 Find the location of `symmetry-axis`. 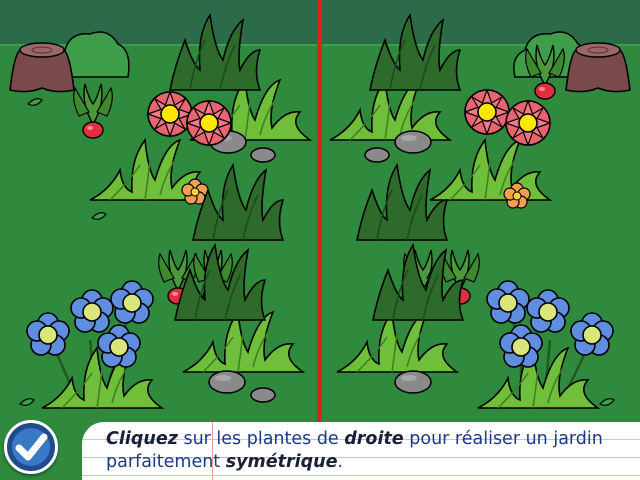

symmetry-axis is located at coordinates (319, 211).